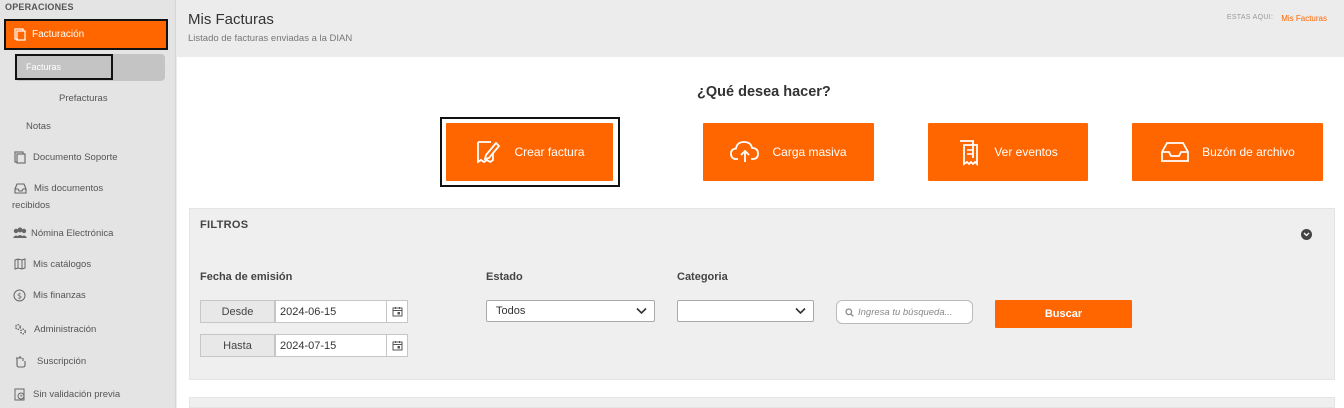  I want to click on invoice-icon, so click(20, 34).